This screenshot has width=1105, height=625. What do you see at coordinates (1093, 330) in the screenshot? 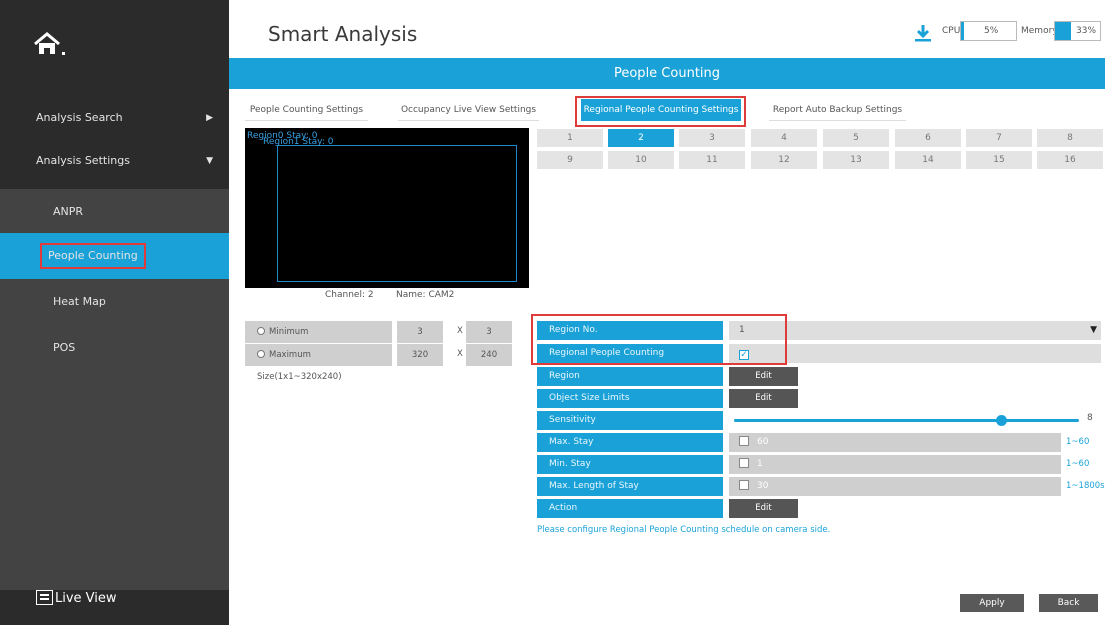
I see `dropdown-arrow-icon: ▼` at bounding box center [1093, 330].